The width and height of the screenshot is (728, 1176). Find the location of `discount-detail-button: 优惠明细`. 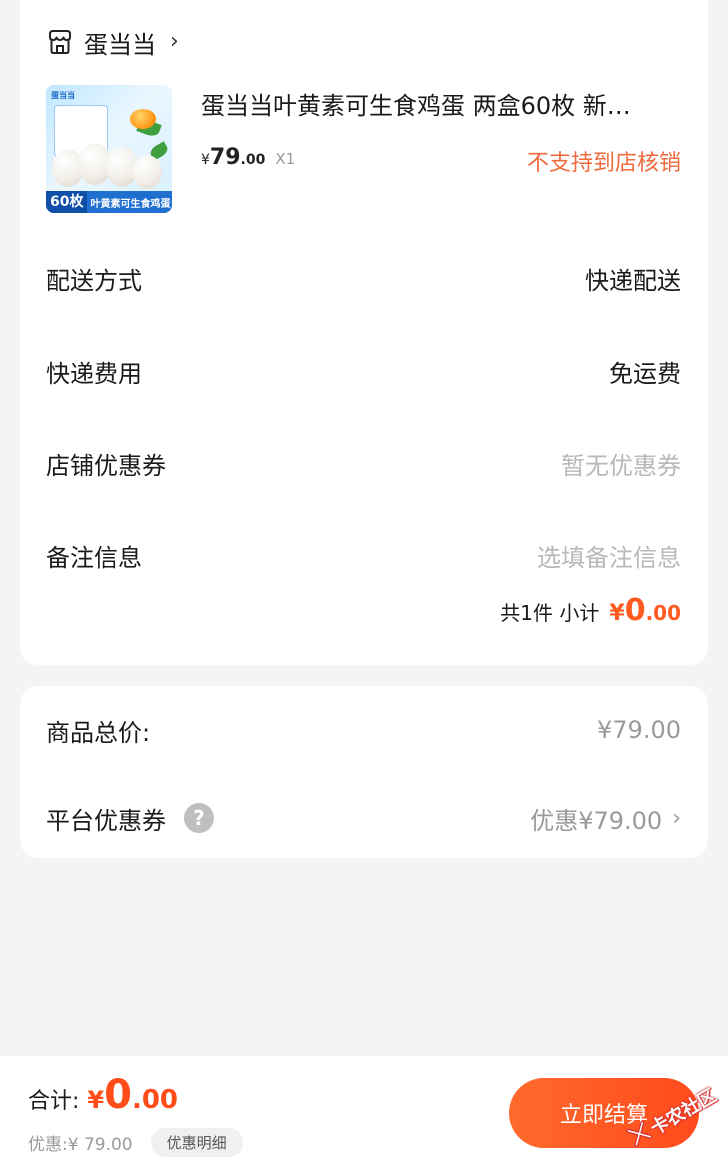

discount-detail-button: 优惠明细 is located at coordinates (196, 1142).